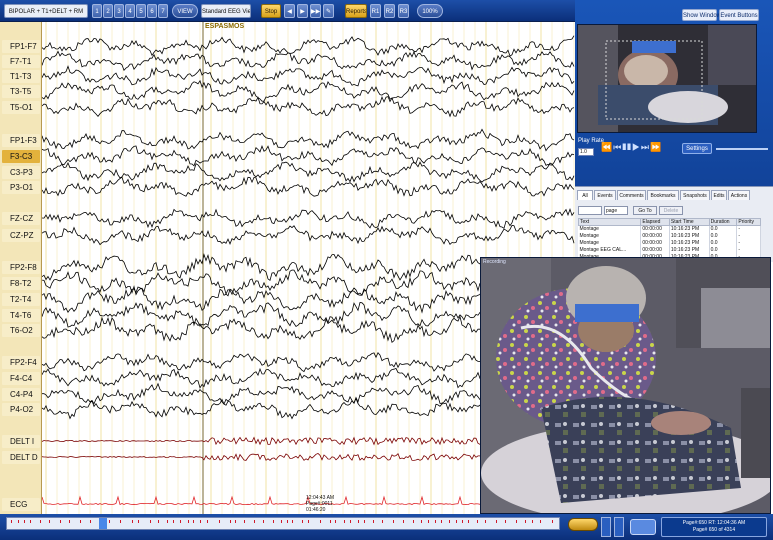 The width and height of the screenshot is (773, 540). I want to click on video-preview-small, so click(667, 78).